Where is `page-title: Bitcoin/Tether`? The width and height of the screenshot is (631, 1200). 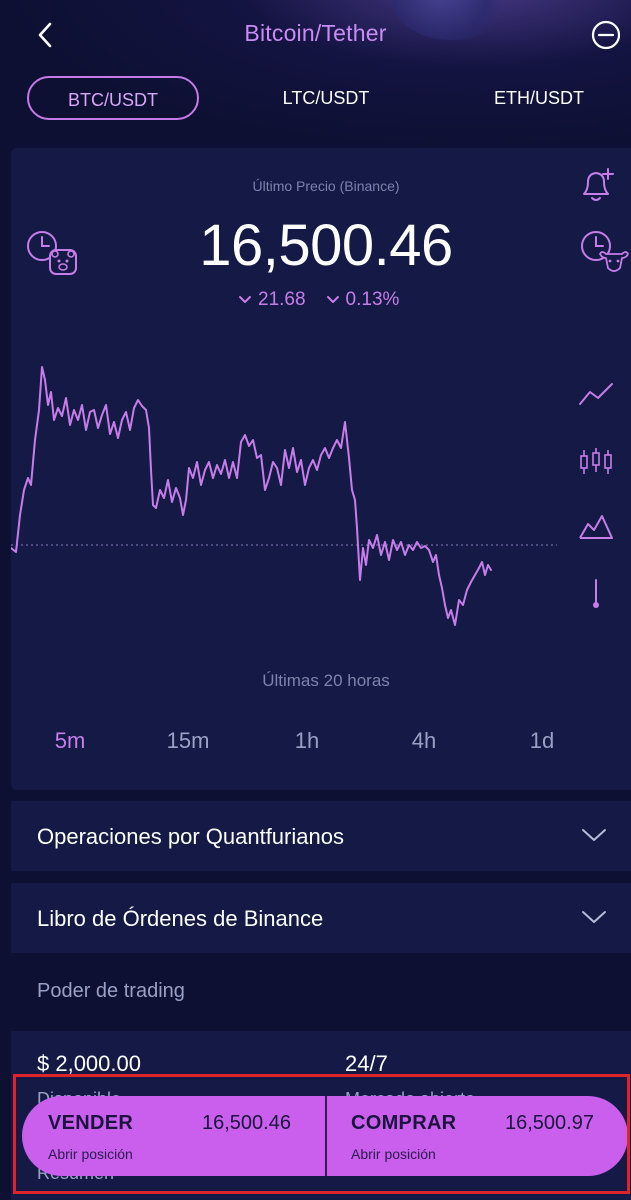 page-title: Bitcoin/Tether is located at coordinates (315, 33).